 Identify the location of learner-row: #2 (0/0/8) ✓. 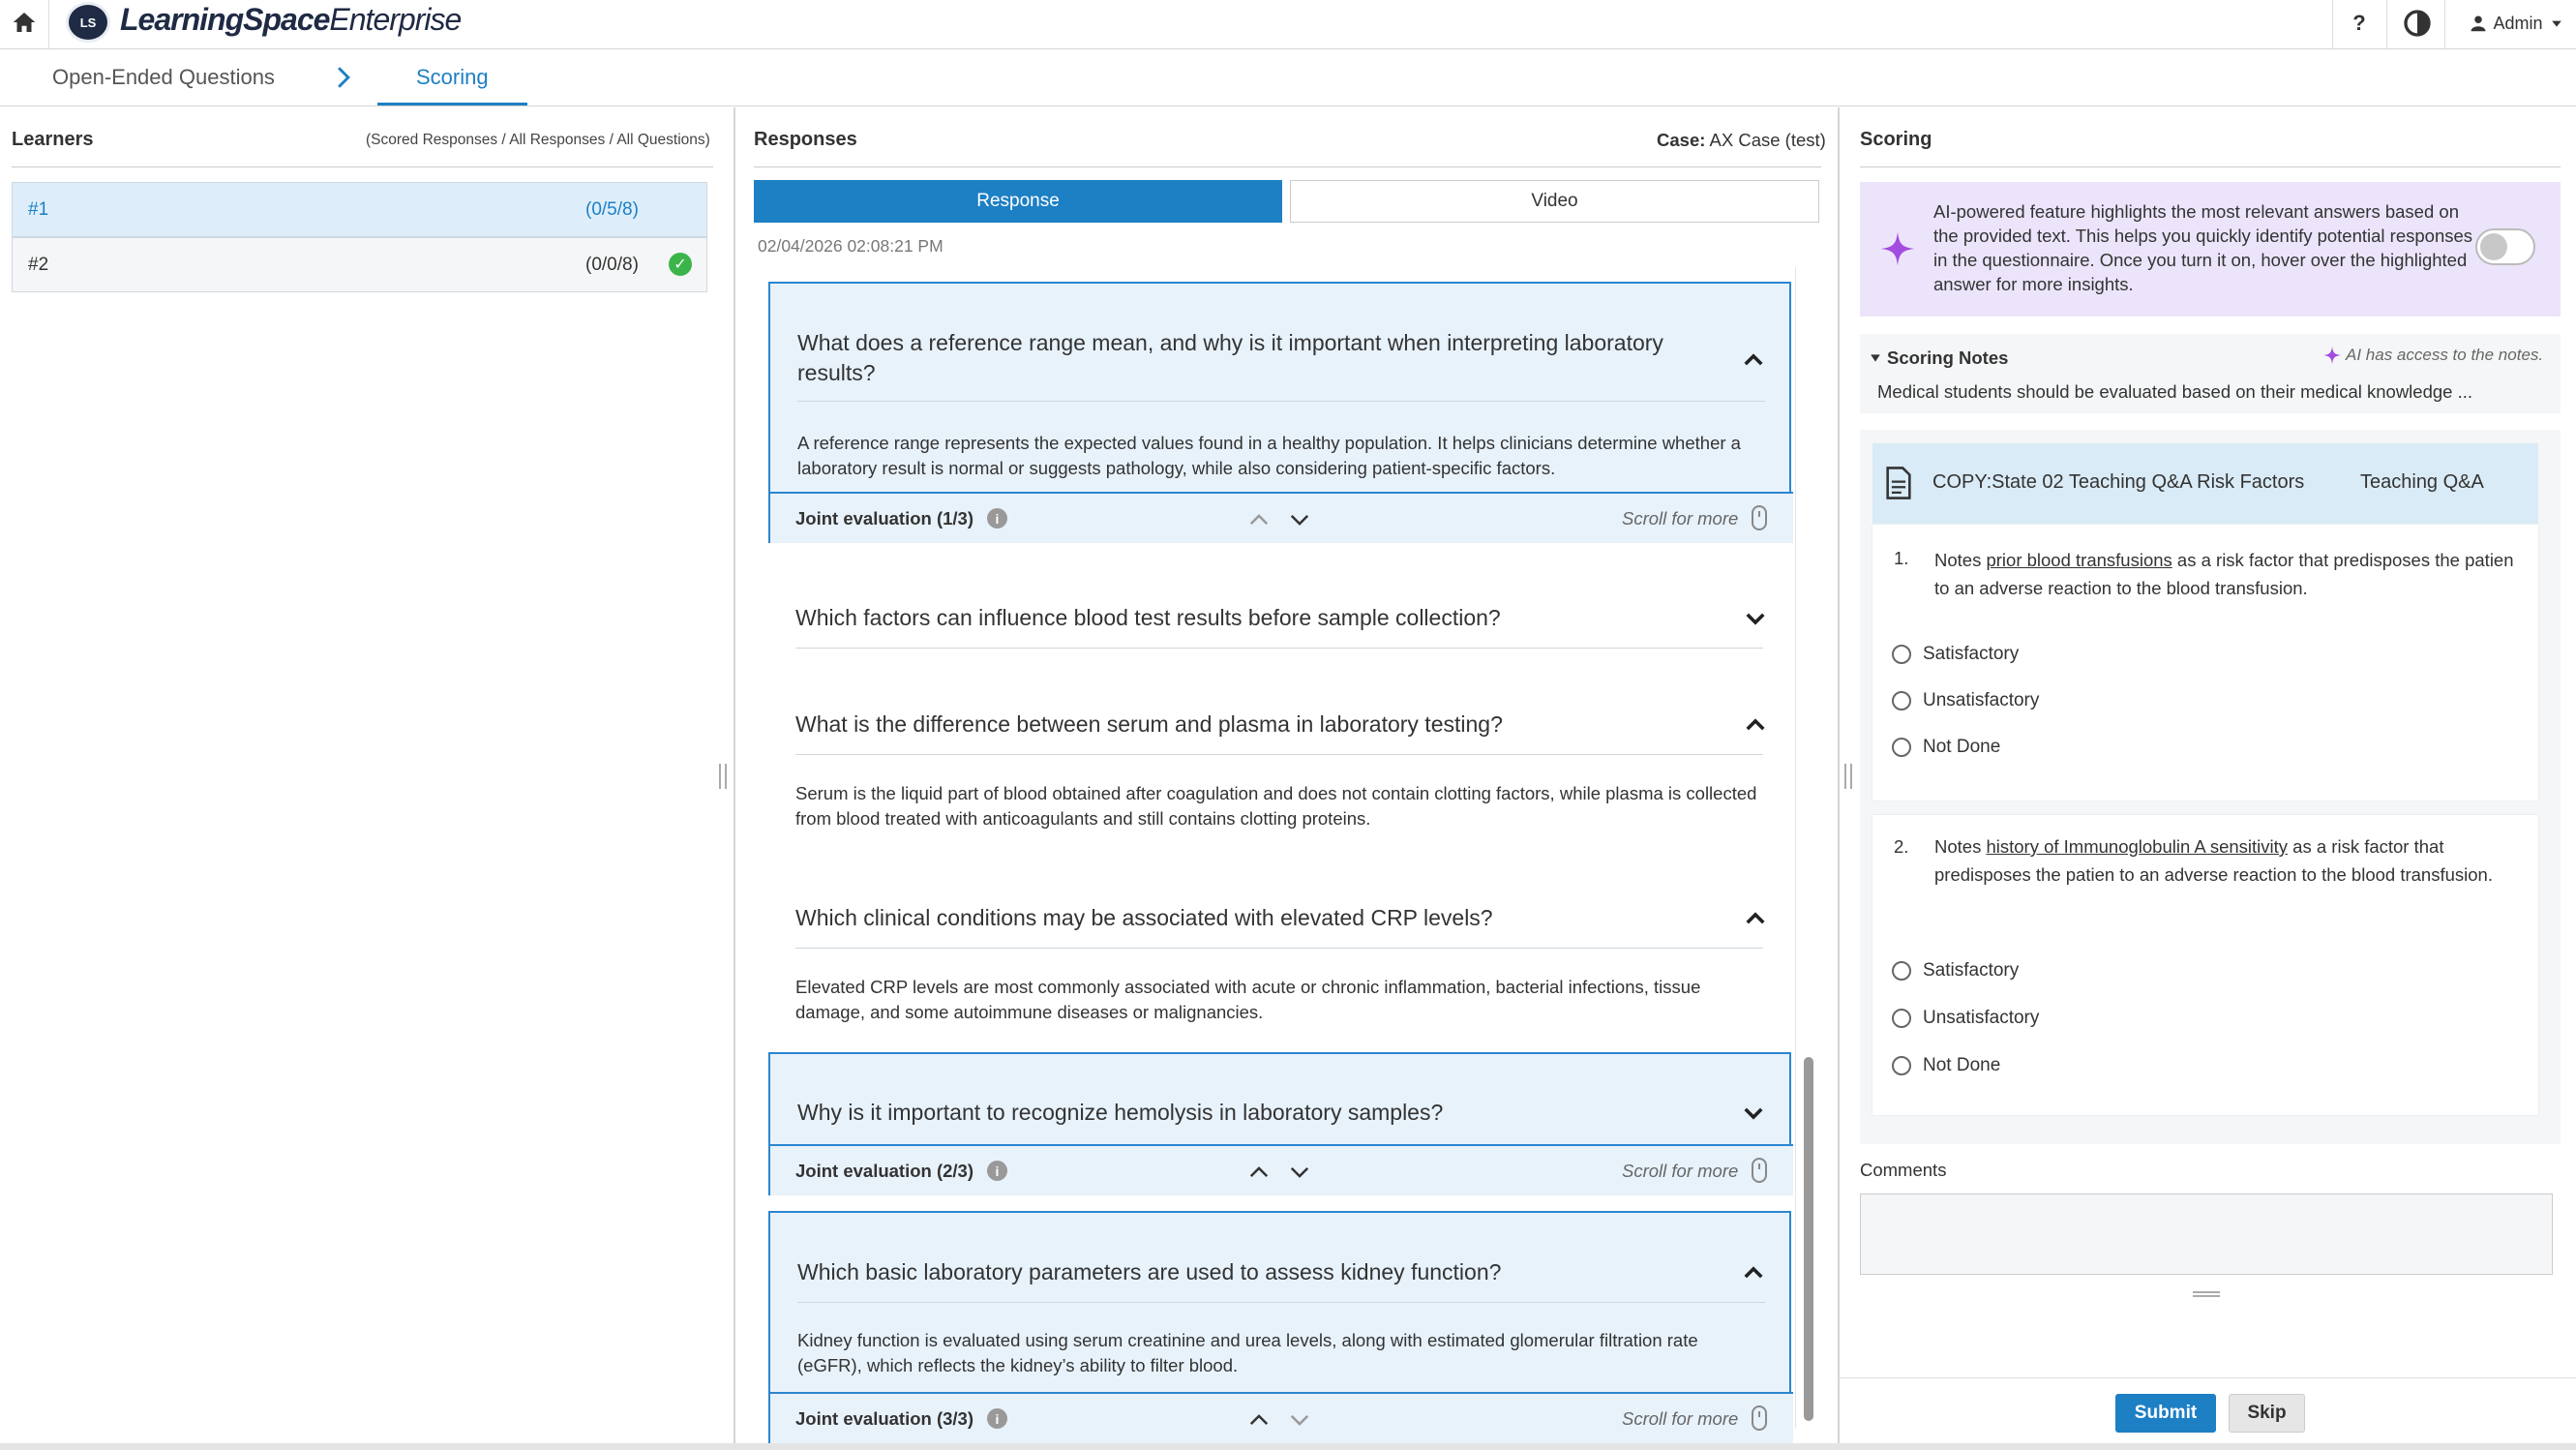
(359, 264).